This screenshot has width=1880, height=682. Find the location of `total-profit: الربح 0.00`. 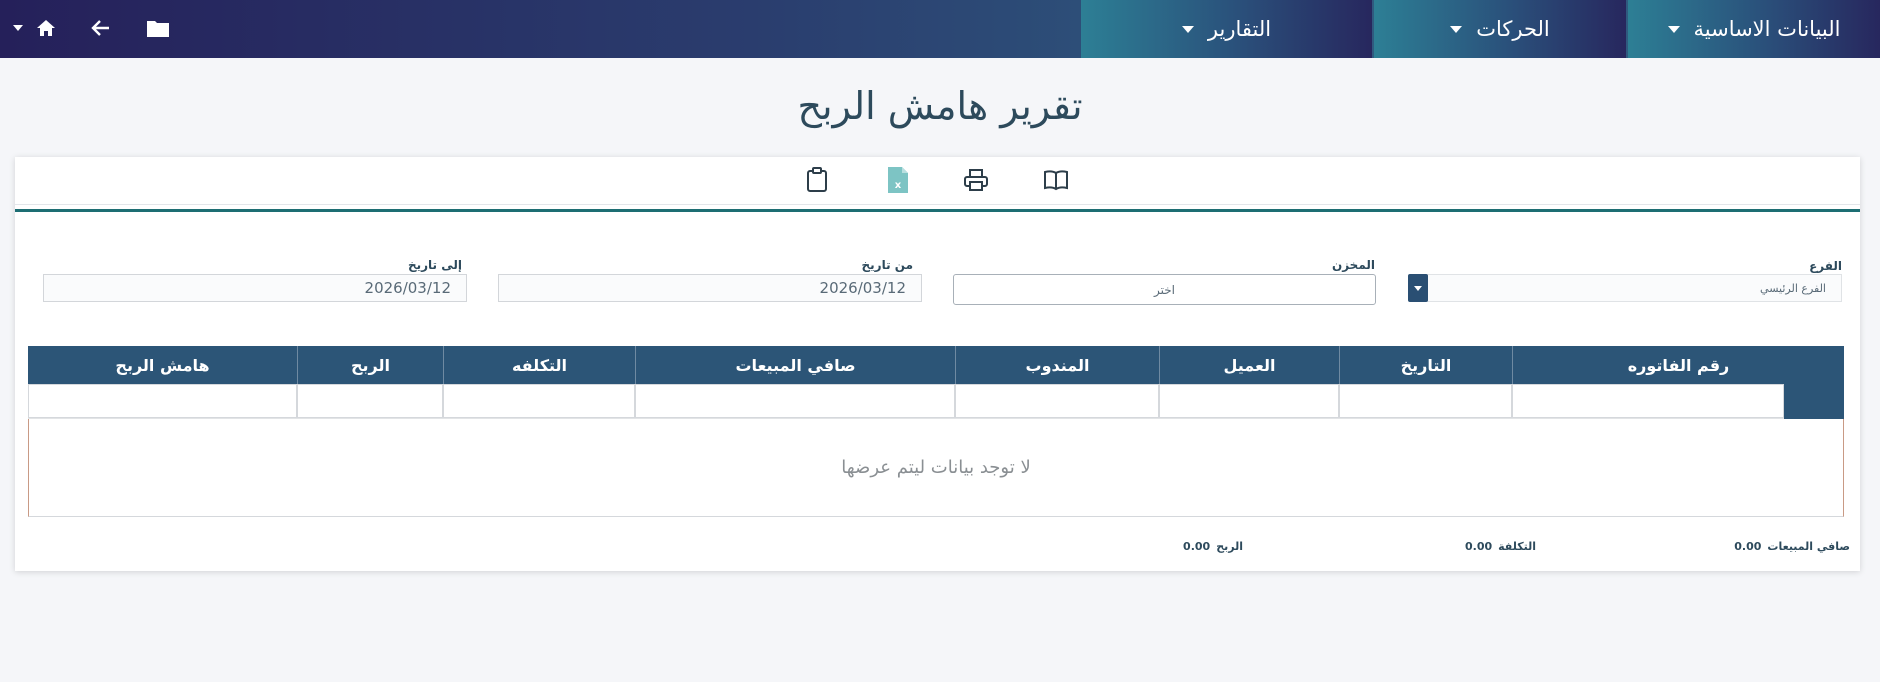

total-profit: الربح 0.00 is located at coordinates (1213, 546).